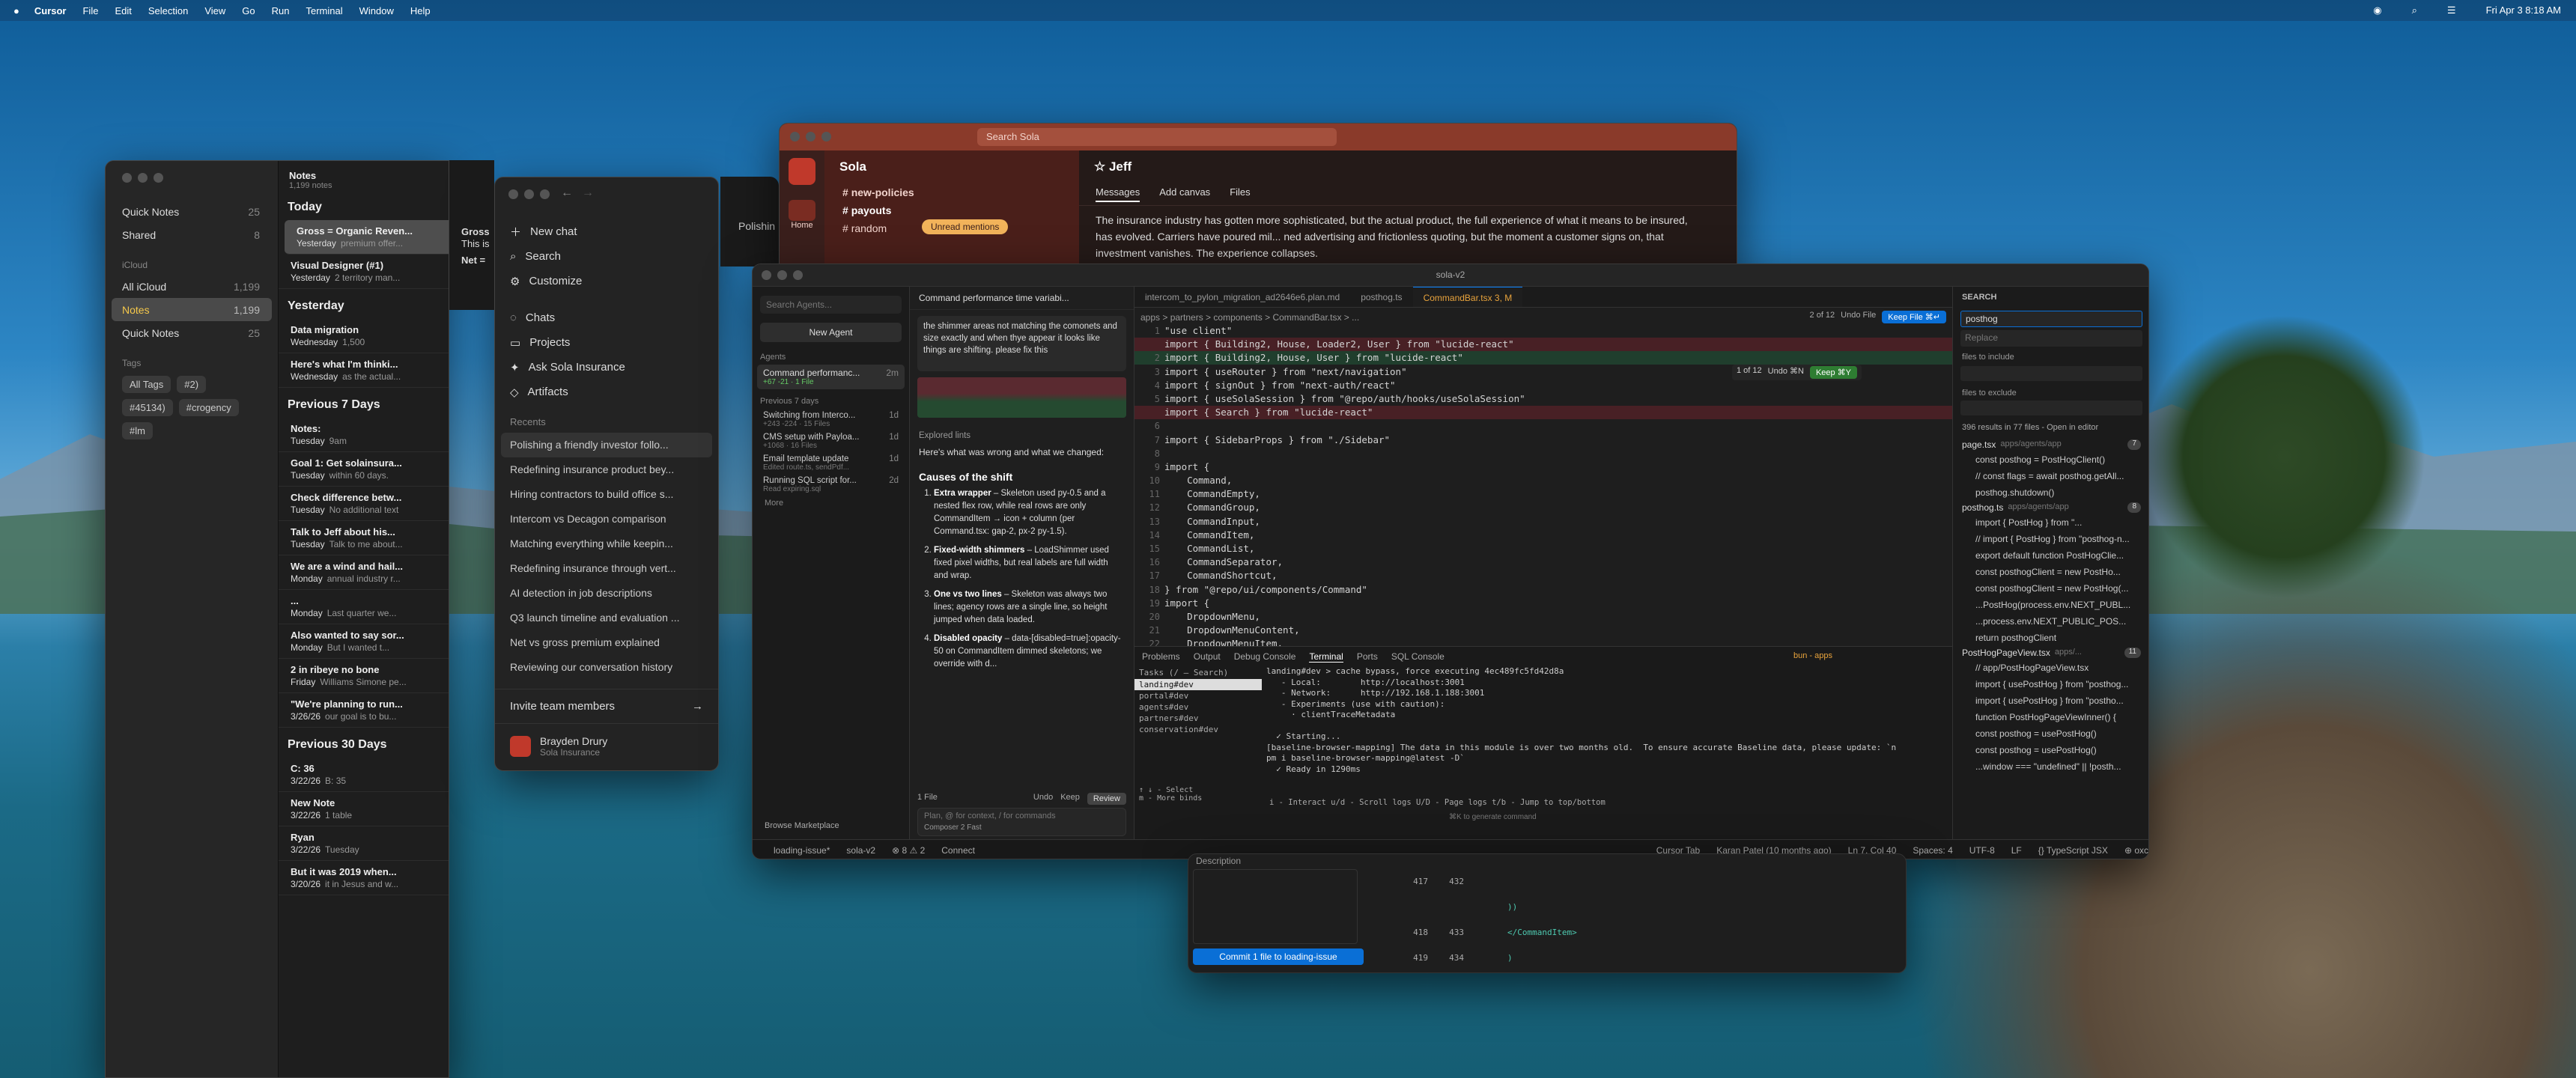  Describe the element at coordinates (2050, 492) in the screenshot. I see `result-line: posthog.shutdown()` at that location.